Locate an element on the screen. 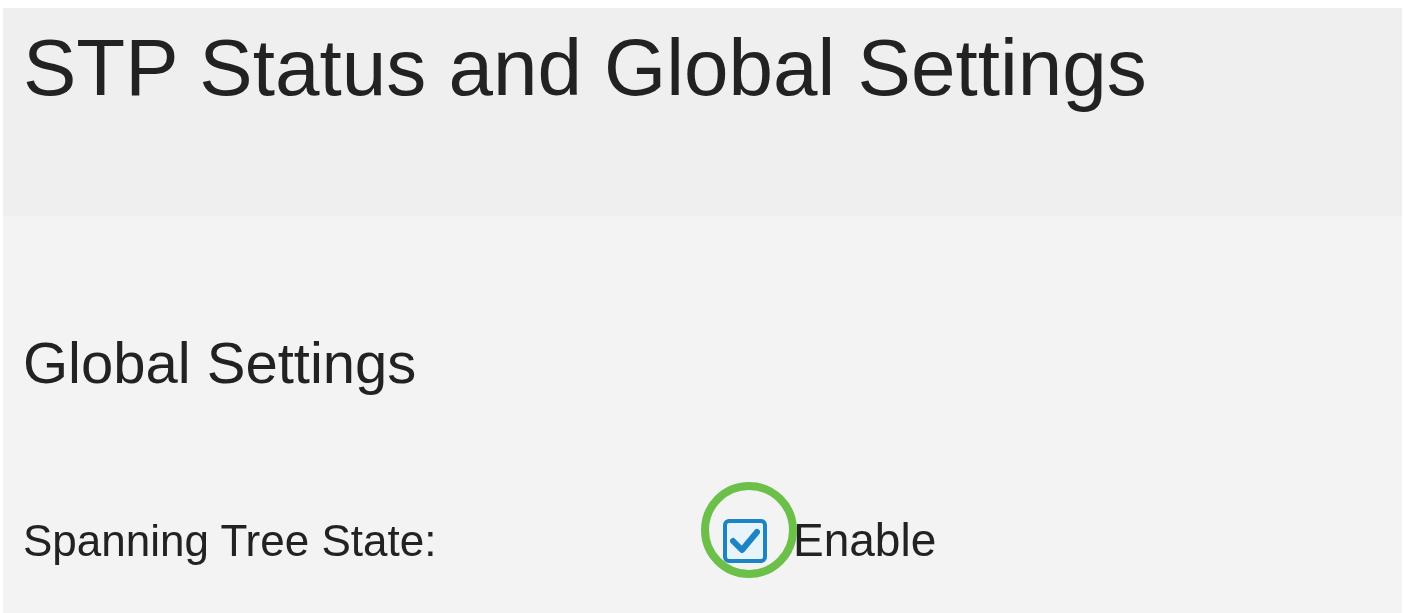 The width and height of the screenshot is (1405, 613). check-icon is located at coordinates (745, 540).